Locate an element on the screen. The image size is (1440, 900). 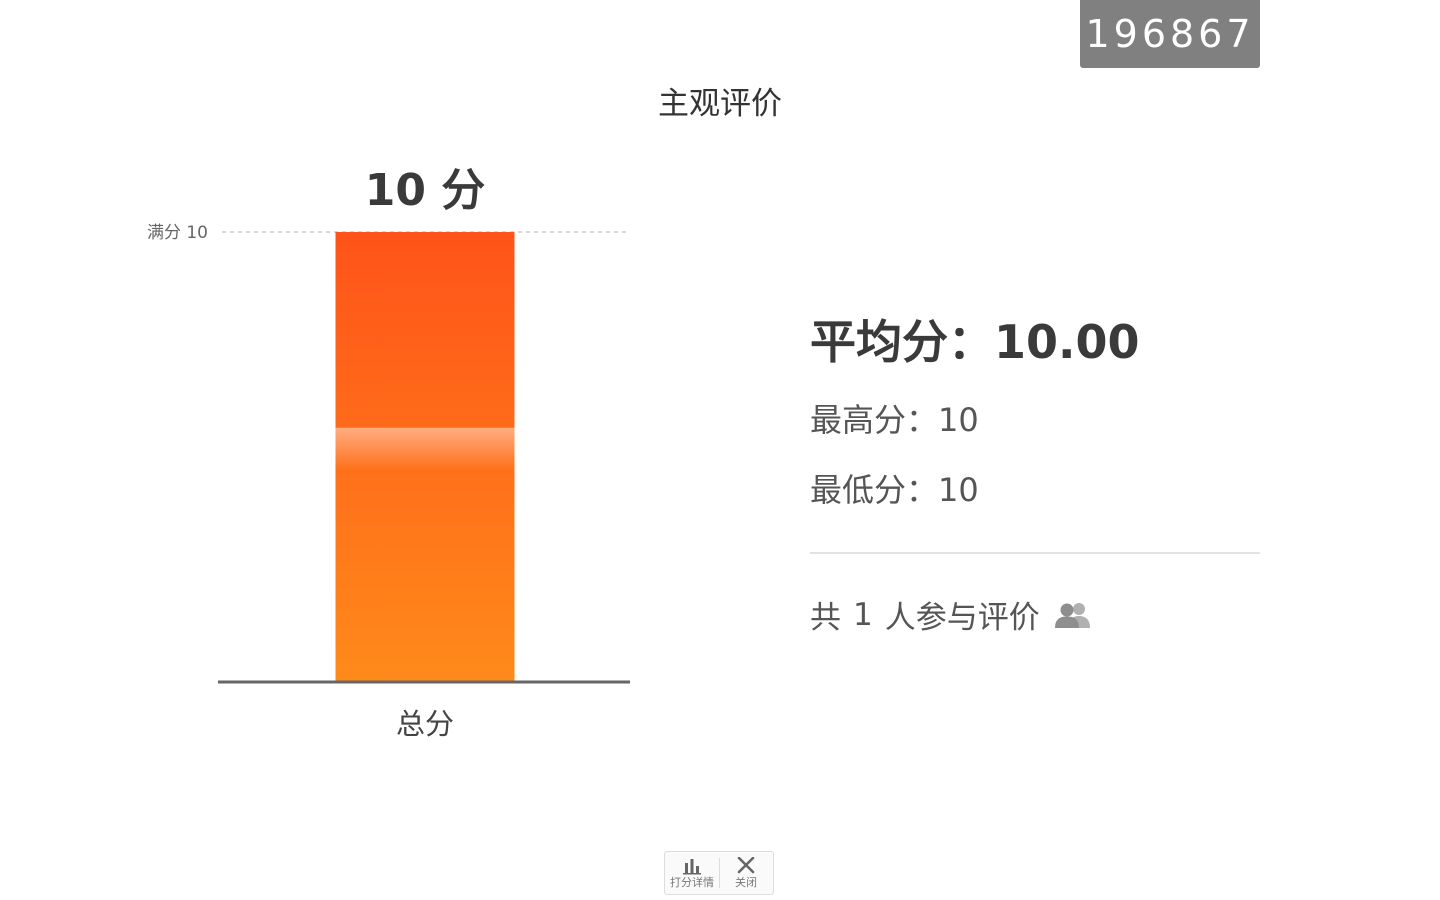
average-score-label: 平均分 is located at coordinates (879, 342).